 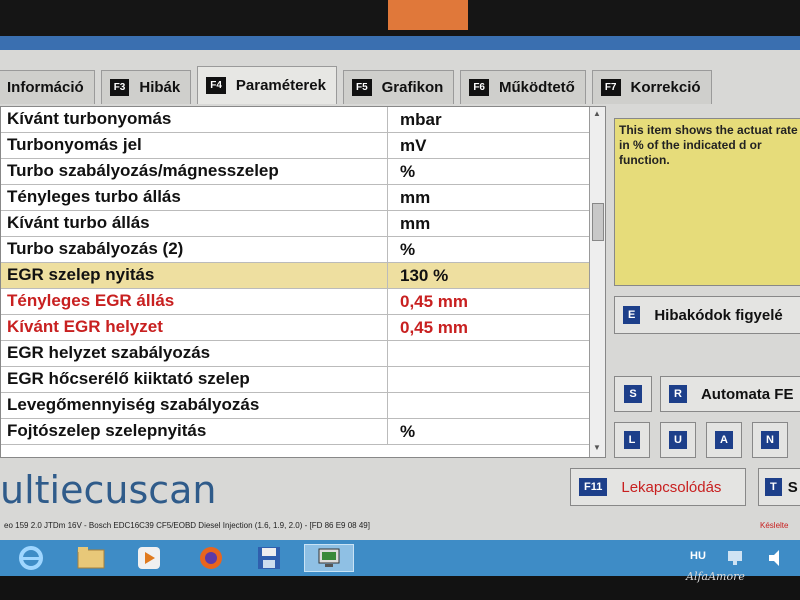 What do you see at coordinates (593, 487) in the screenshot?
I see `f11-key-badge: F11` at bounding box center [593, 487].